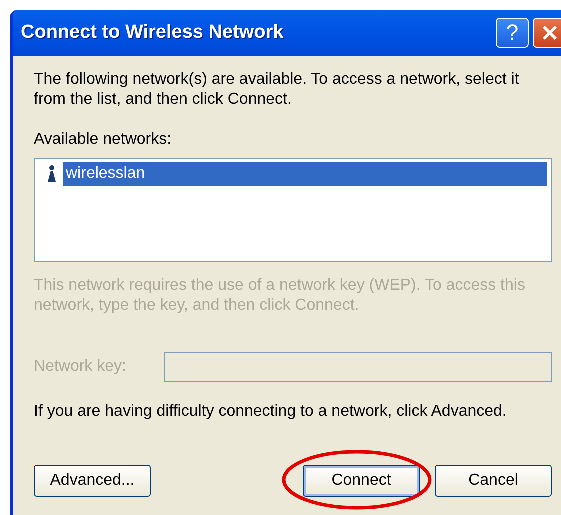  What do you see at coordinates (493, 481) in the screenshot?
I see `dialog-button: Cancel` at bounding box center [493, 481].